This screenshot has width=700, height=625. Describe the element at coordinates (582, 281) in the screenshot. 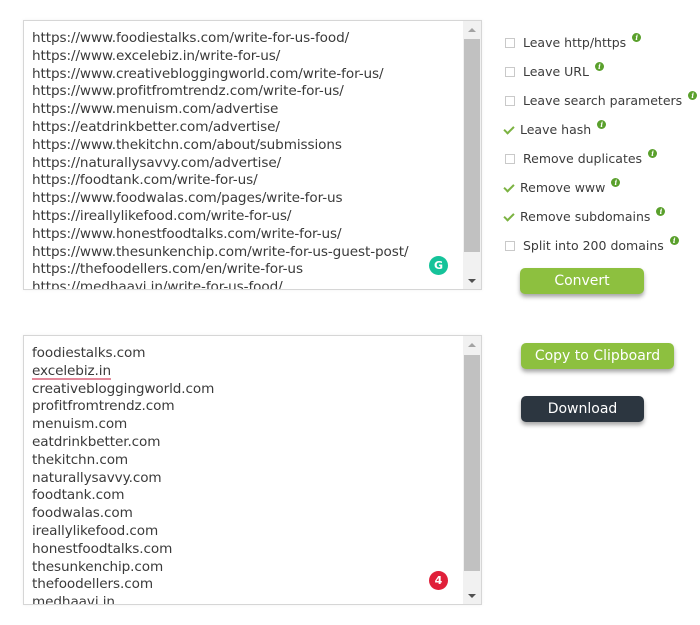

I see `convert-button: Convert` at that location.